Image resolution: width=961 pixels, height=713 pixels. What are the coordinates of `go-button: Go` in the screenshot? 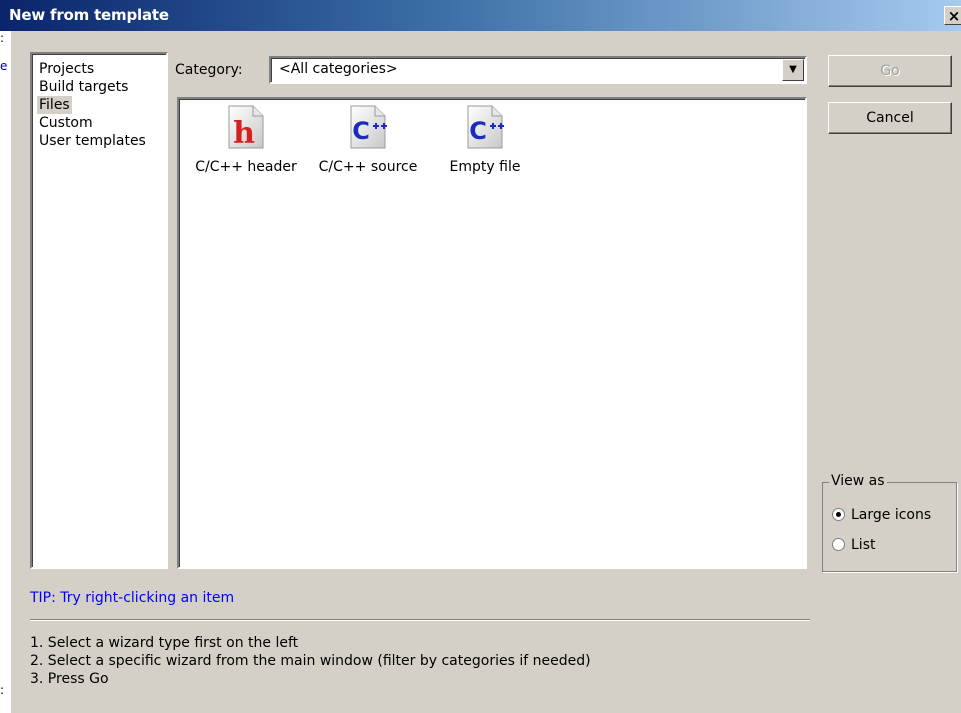 It's located at (890, 71).